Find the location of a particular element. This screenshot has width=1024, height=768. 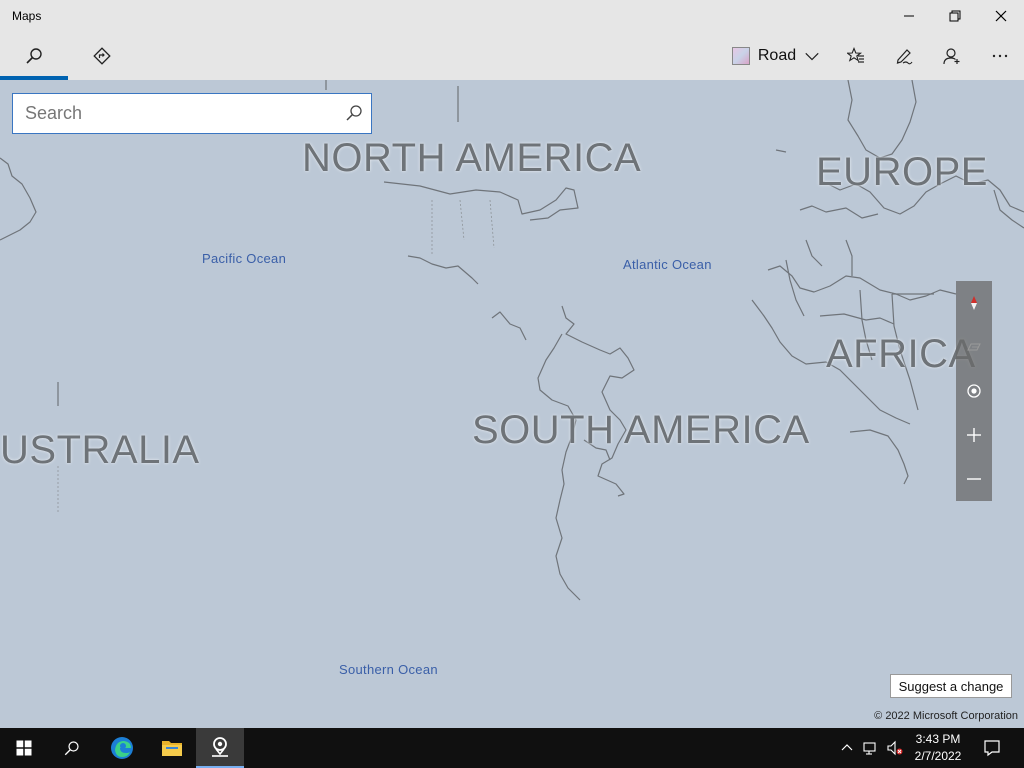

notification-icon is located at coordinates (992, 748).